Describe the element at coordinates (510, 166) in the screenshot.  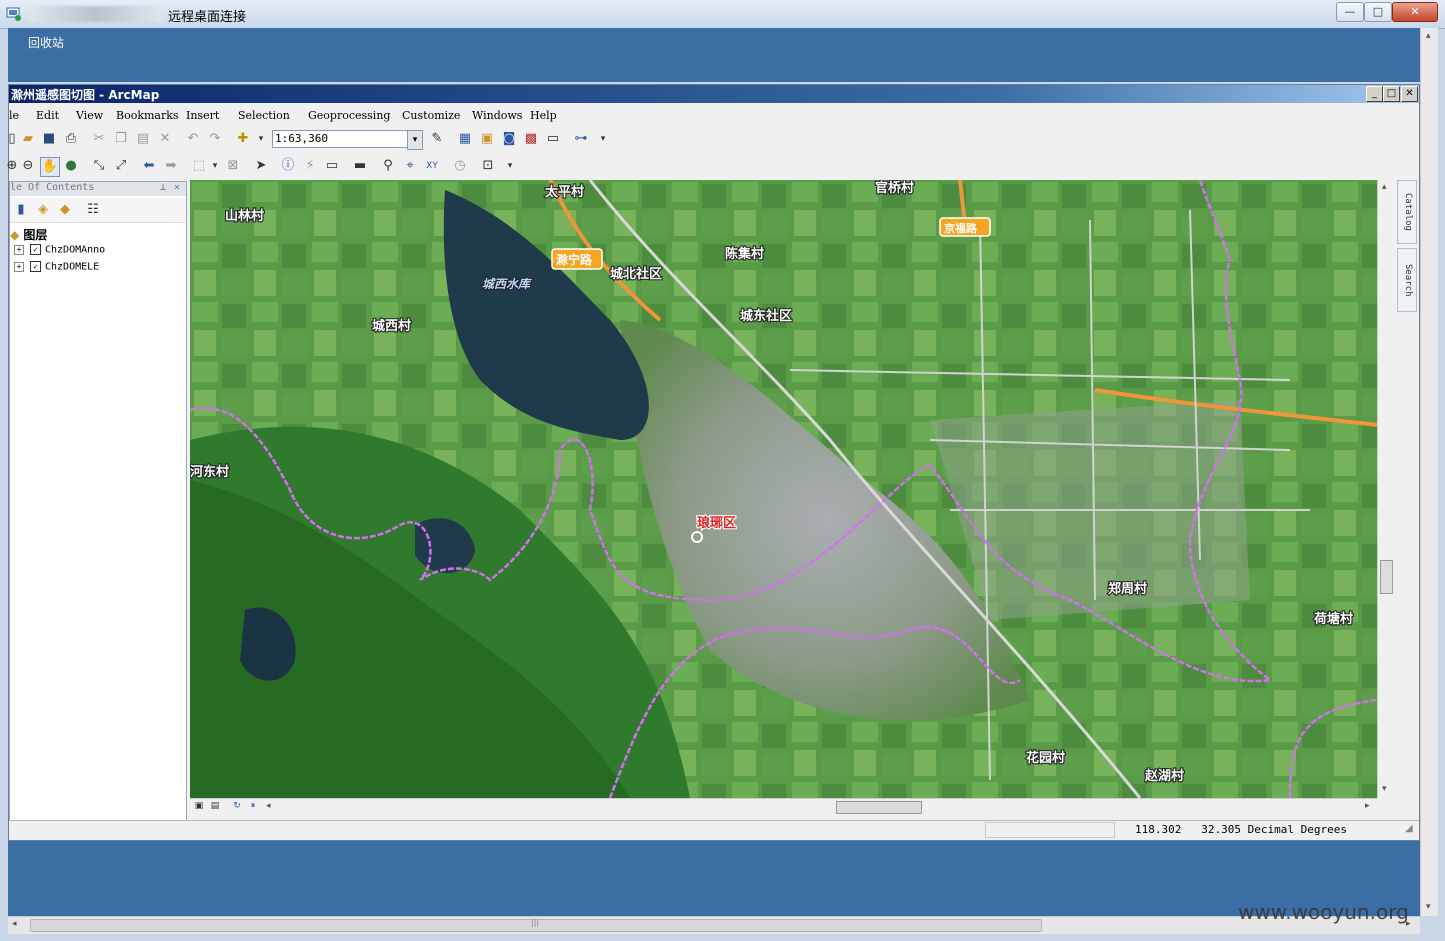
I see `tools-options-icon: ▾` at that location.